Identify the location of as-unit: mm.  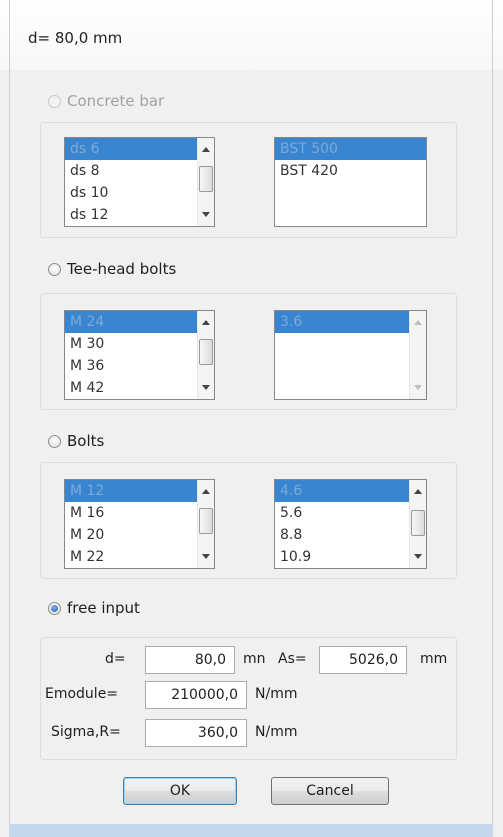
(434, 659).